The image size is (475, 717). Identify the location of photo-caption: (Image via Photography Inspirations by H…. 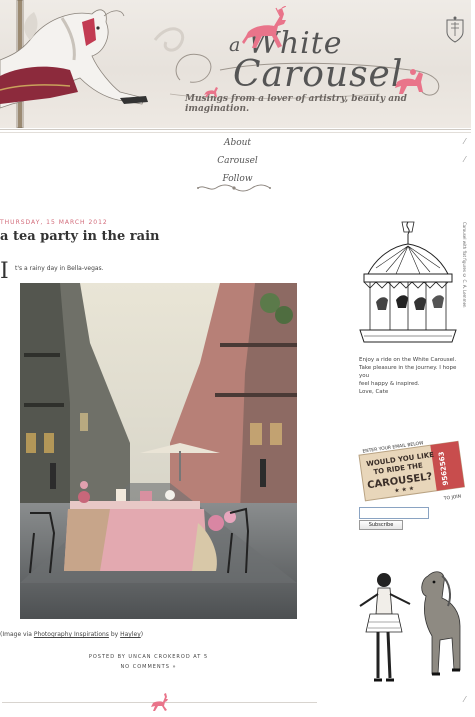
(71, 634).